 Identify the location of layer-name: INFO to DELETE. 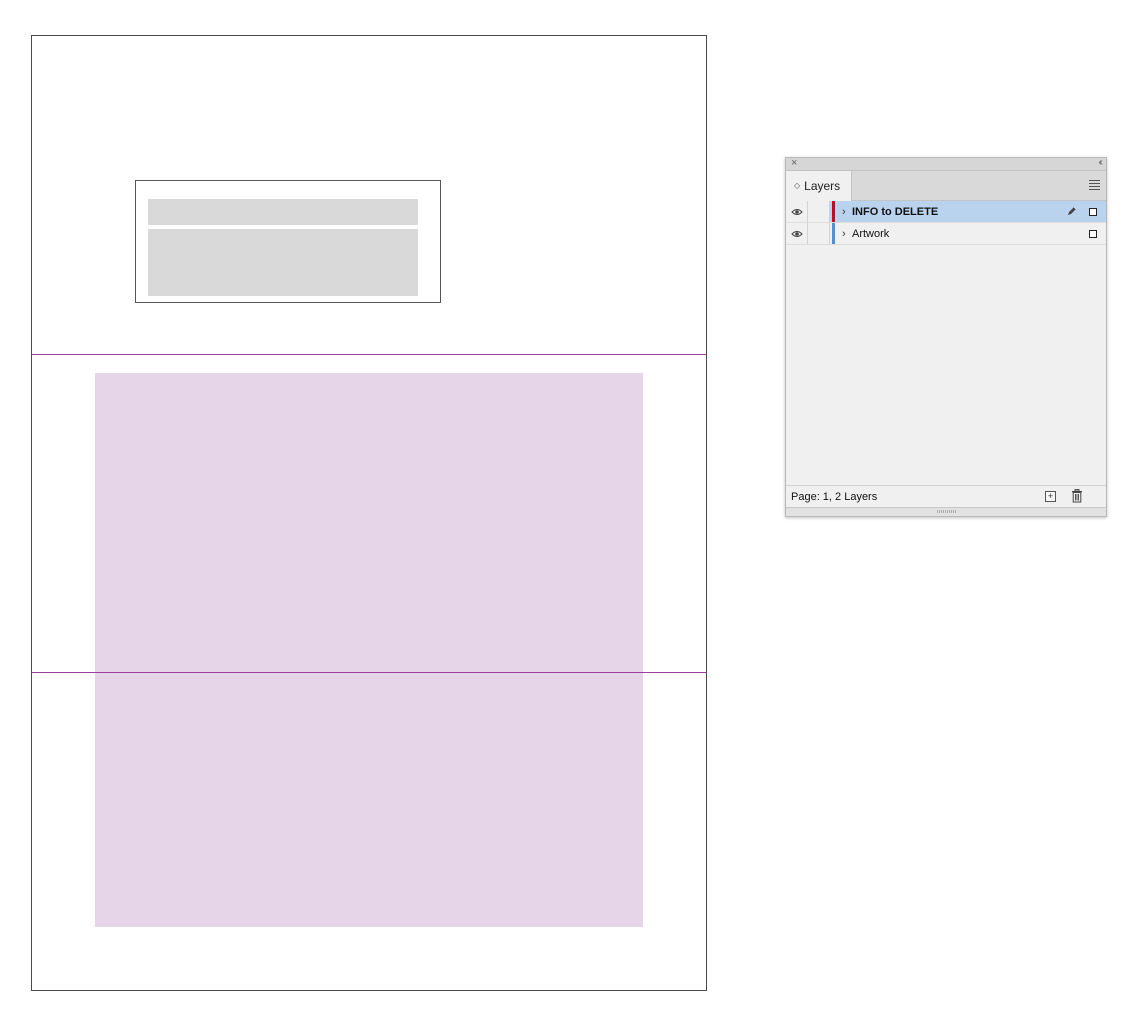
(895, 211).